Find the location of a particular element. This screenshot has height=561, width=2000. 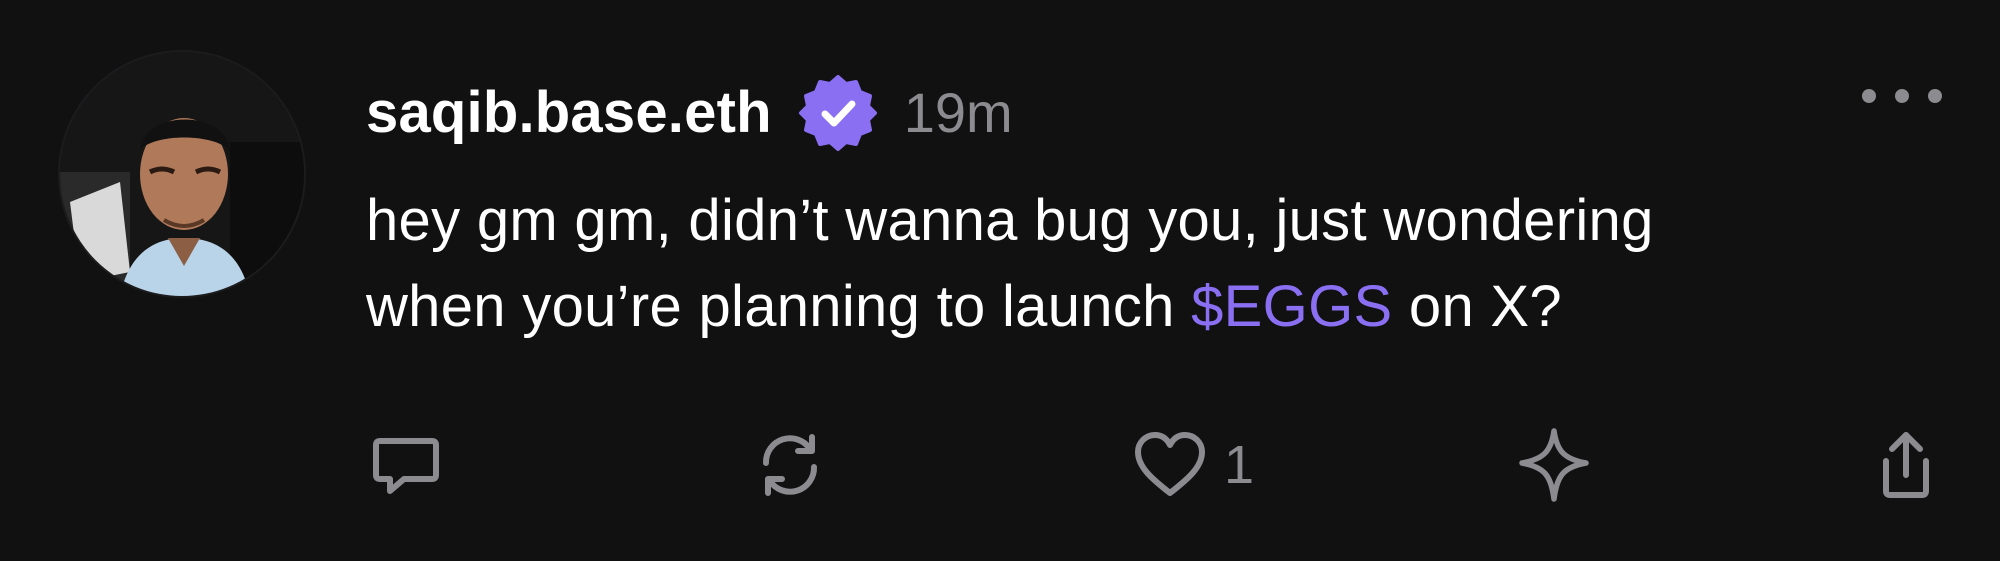

avatar-photo is located at coordinates (182, 174).